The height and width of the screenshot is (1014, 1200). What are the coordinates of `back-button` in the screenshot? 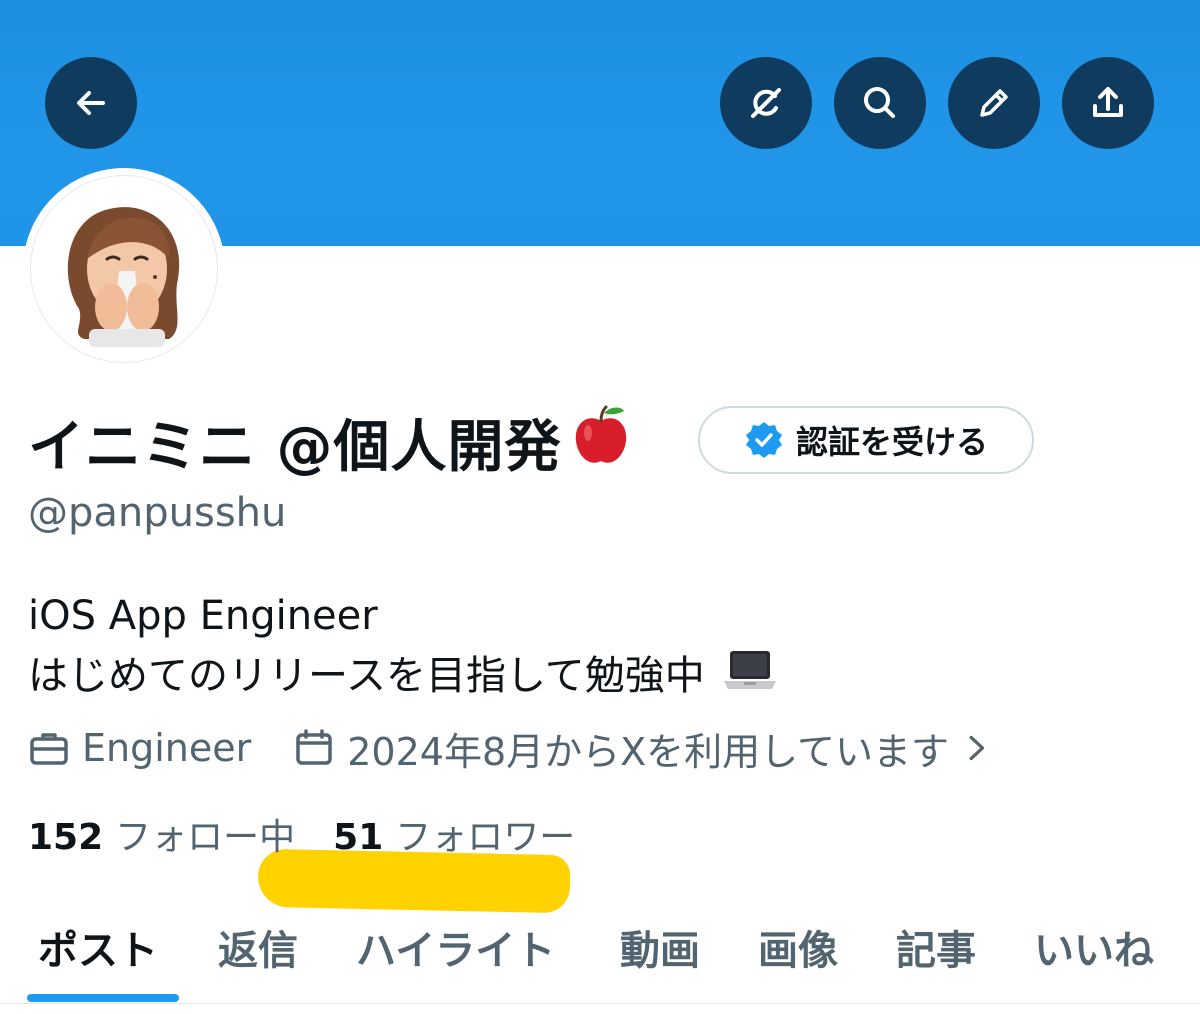 It's located at (91, 103).